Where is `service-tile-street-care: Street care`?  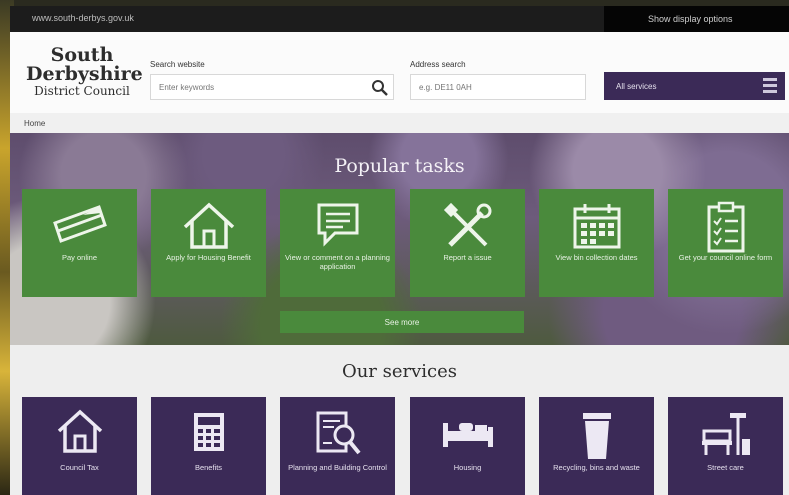
service-tile-street-care: Street care is located at coordinates (725, 446).